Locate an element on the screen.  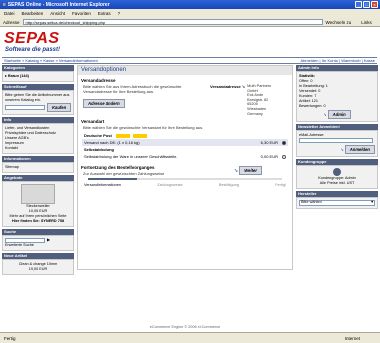
maximize-button: □ is located at coordinates (366, 4).